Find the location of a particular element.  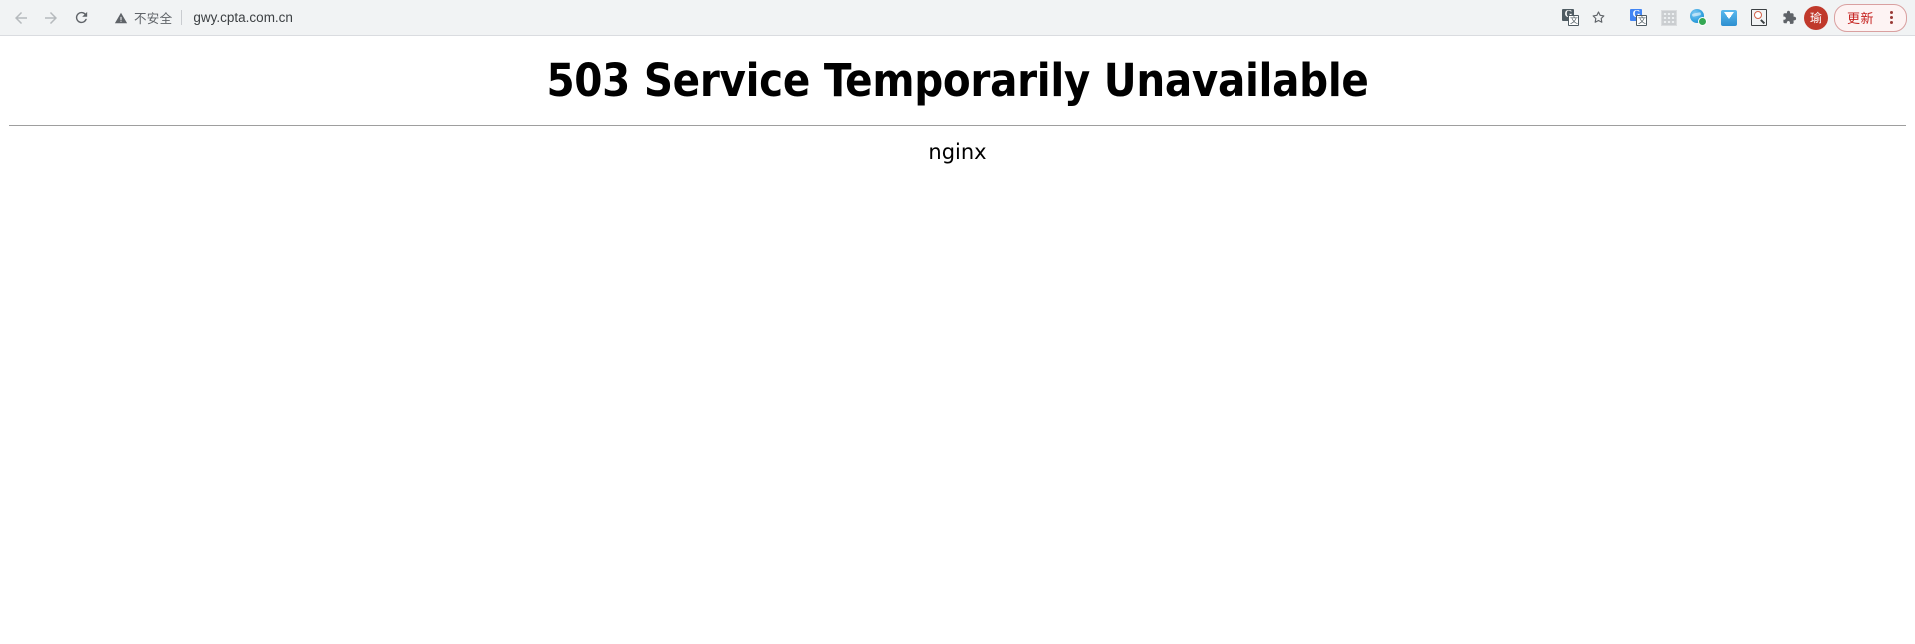

omnibox-actions: G 文 is located at coordinates (1585, 18).